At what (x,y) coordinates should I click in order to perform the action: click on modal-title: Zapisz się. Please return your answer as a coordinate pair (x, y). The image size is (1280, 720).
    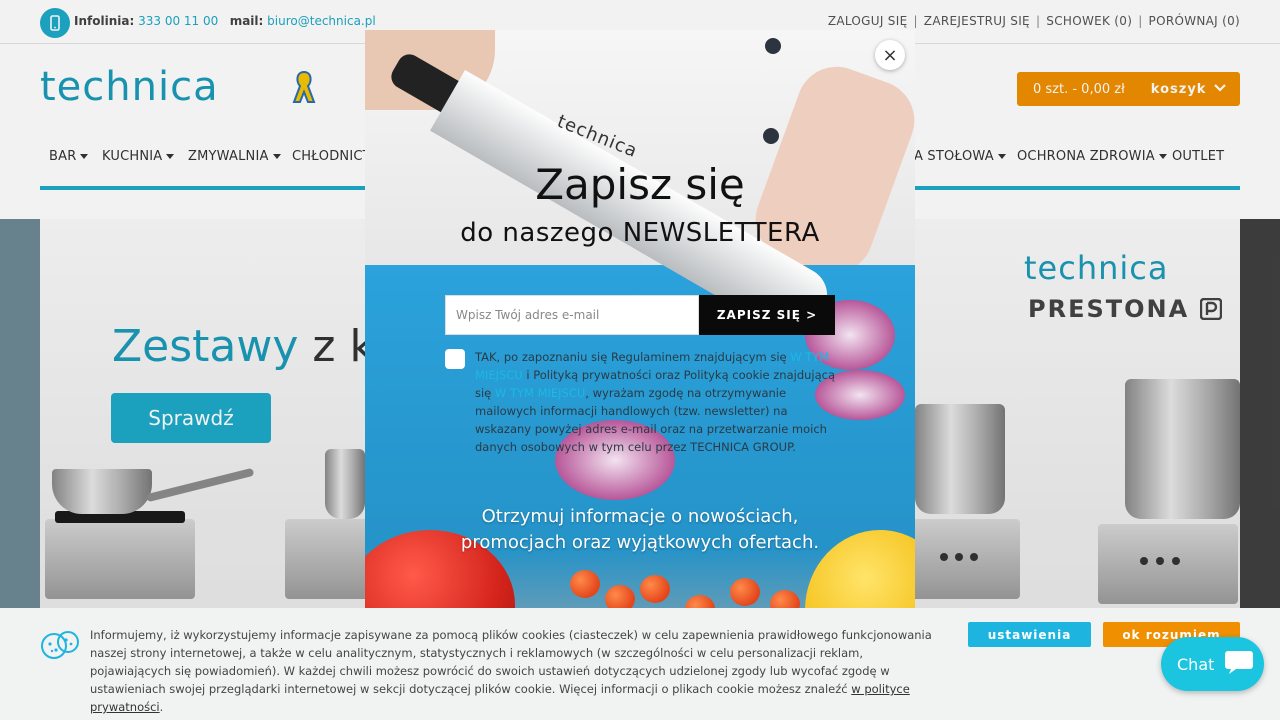
    Looking at the image, I should click on (640, 184).